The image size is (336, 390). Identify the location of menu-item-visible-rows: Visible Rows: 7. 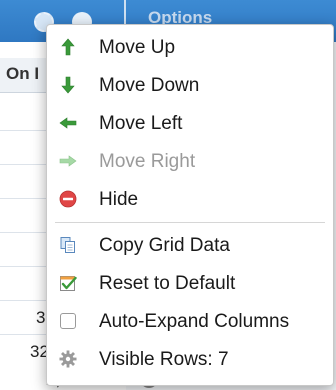
(190, 359).